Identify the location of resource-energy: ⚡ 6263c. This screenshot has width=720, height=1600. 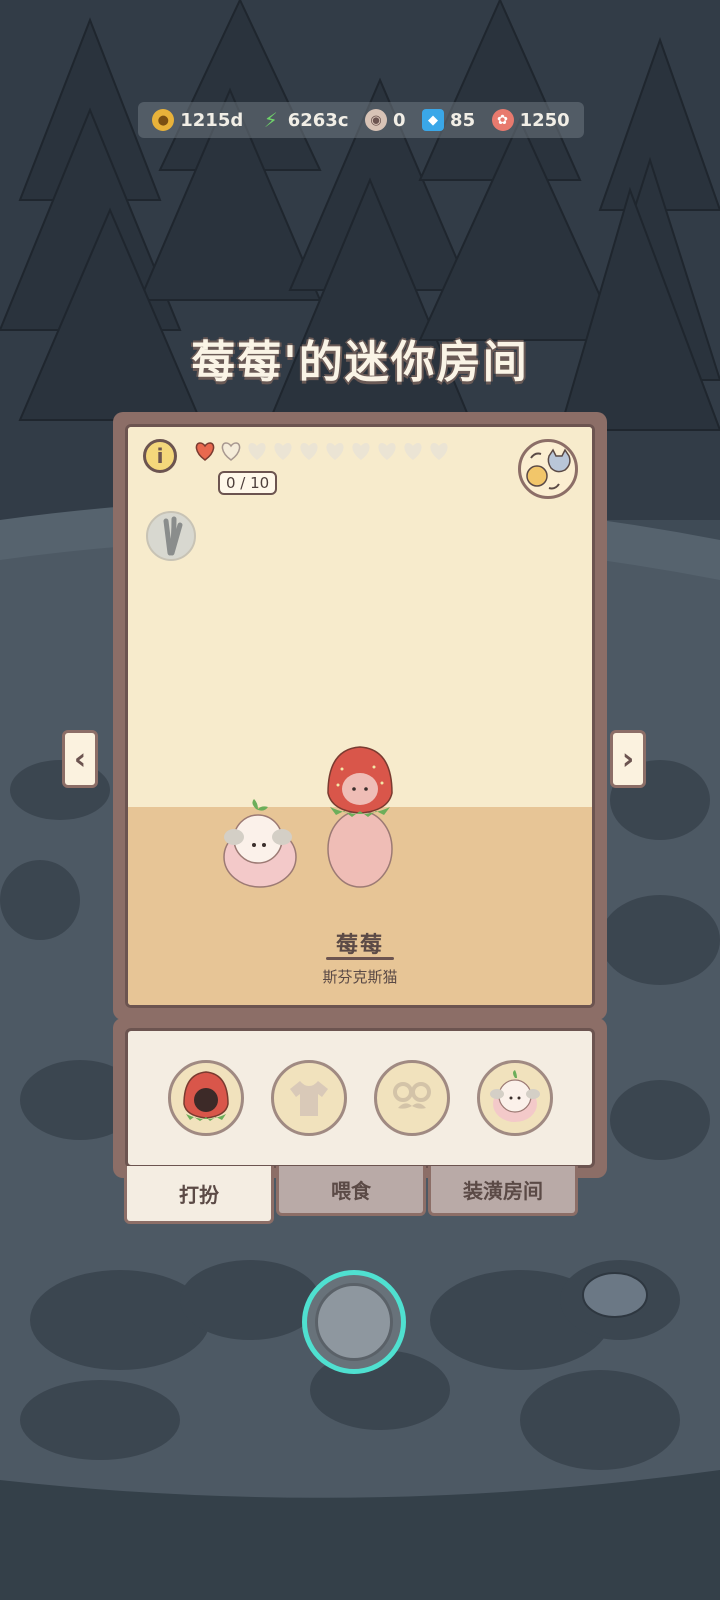
(304, 120).